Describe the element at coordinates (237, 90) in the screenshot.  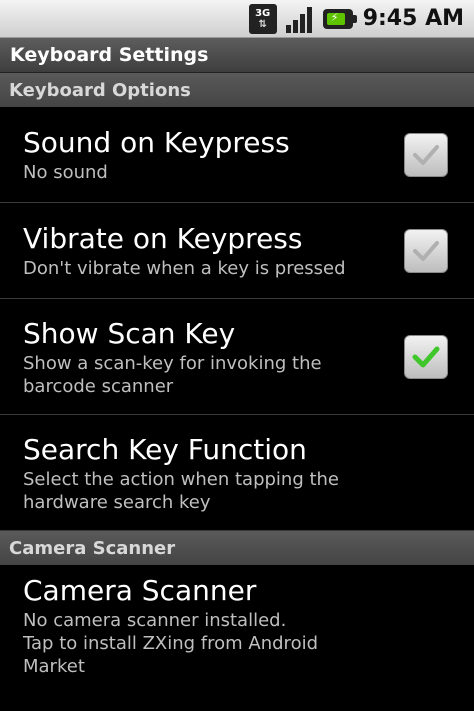
I see `category-keyboard-options: Keyboard Options` at that location.